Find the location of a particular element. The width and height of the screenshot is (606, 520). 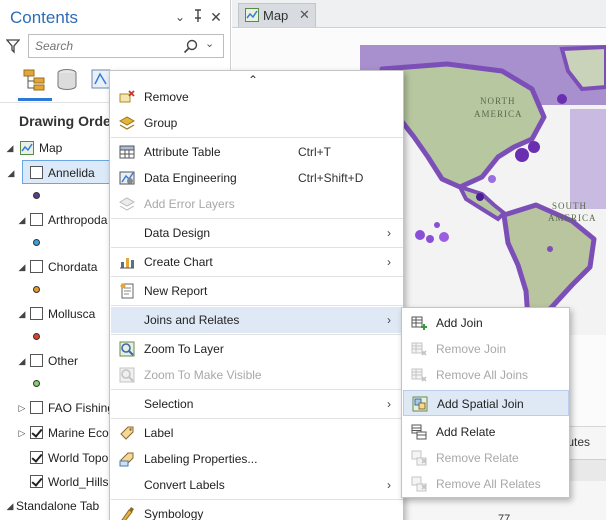

menu-item-label: Remove is located at coordinates (166, 97).